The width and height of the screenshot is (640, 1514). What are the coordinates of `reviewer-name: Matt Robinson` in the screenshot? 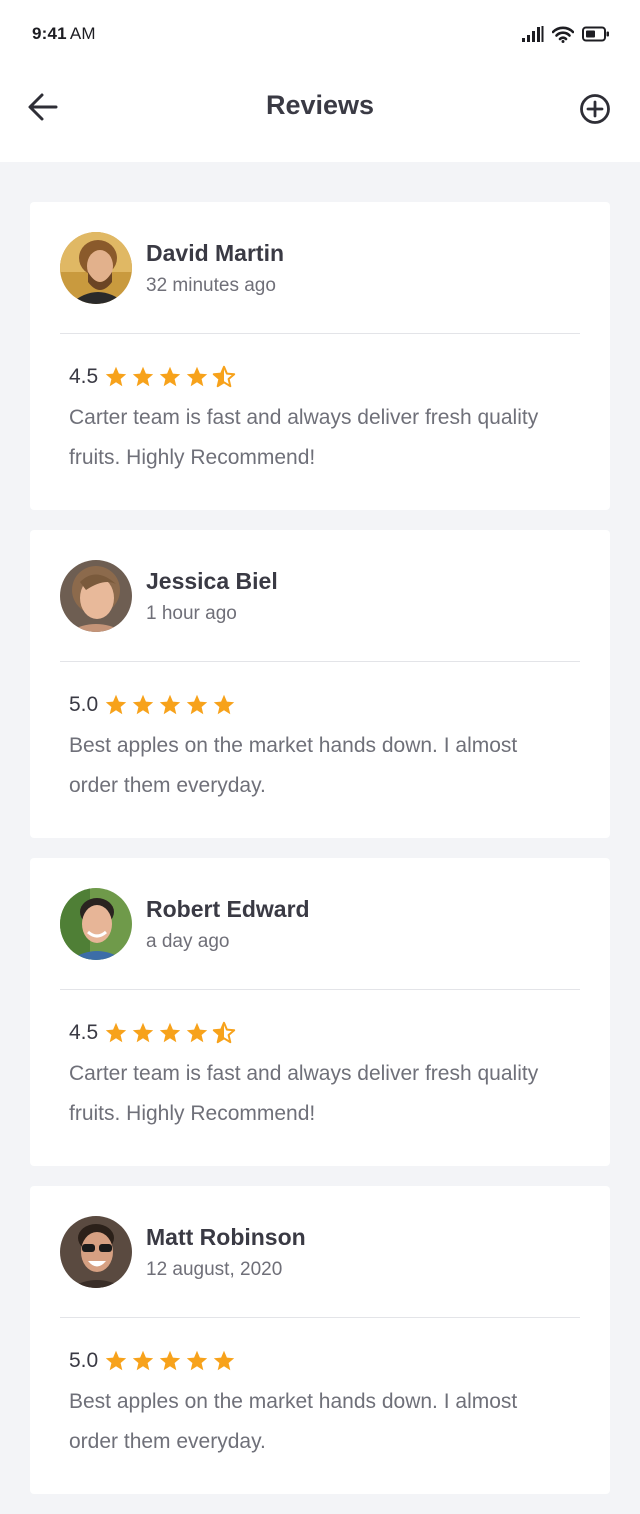 It's located at (226, 1237).